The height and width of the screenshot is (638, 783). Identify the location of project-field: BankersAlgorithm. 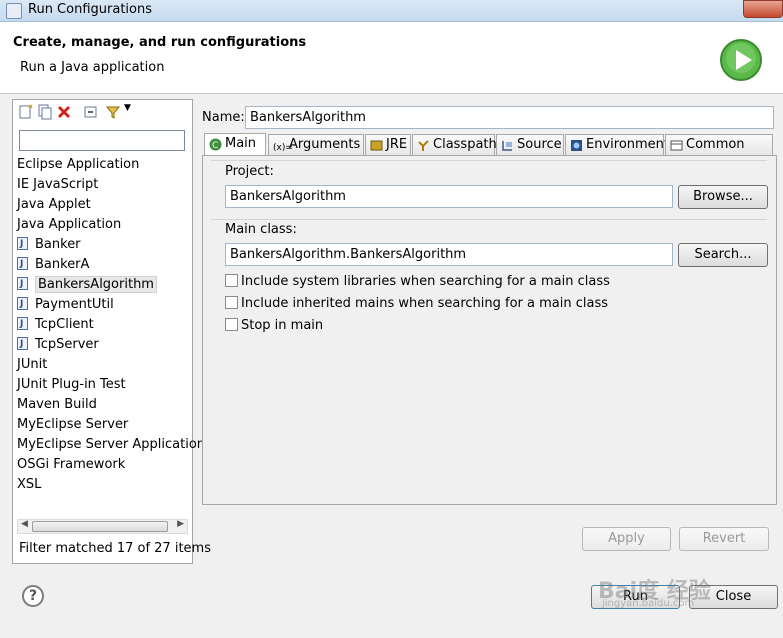
(449, 196).